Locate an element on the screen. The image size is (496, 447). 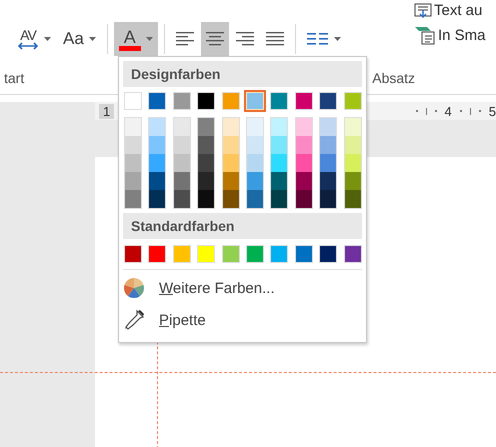
menu-item: Pipette is located at coordinates (242, 320).